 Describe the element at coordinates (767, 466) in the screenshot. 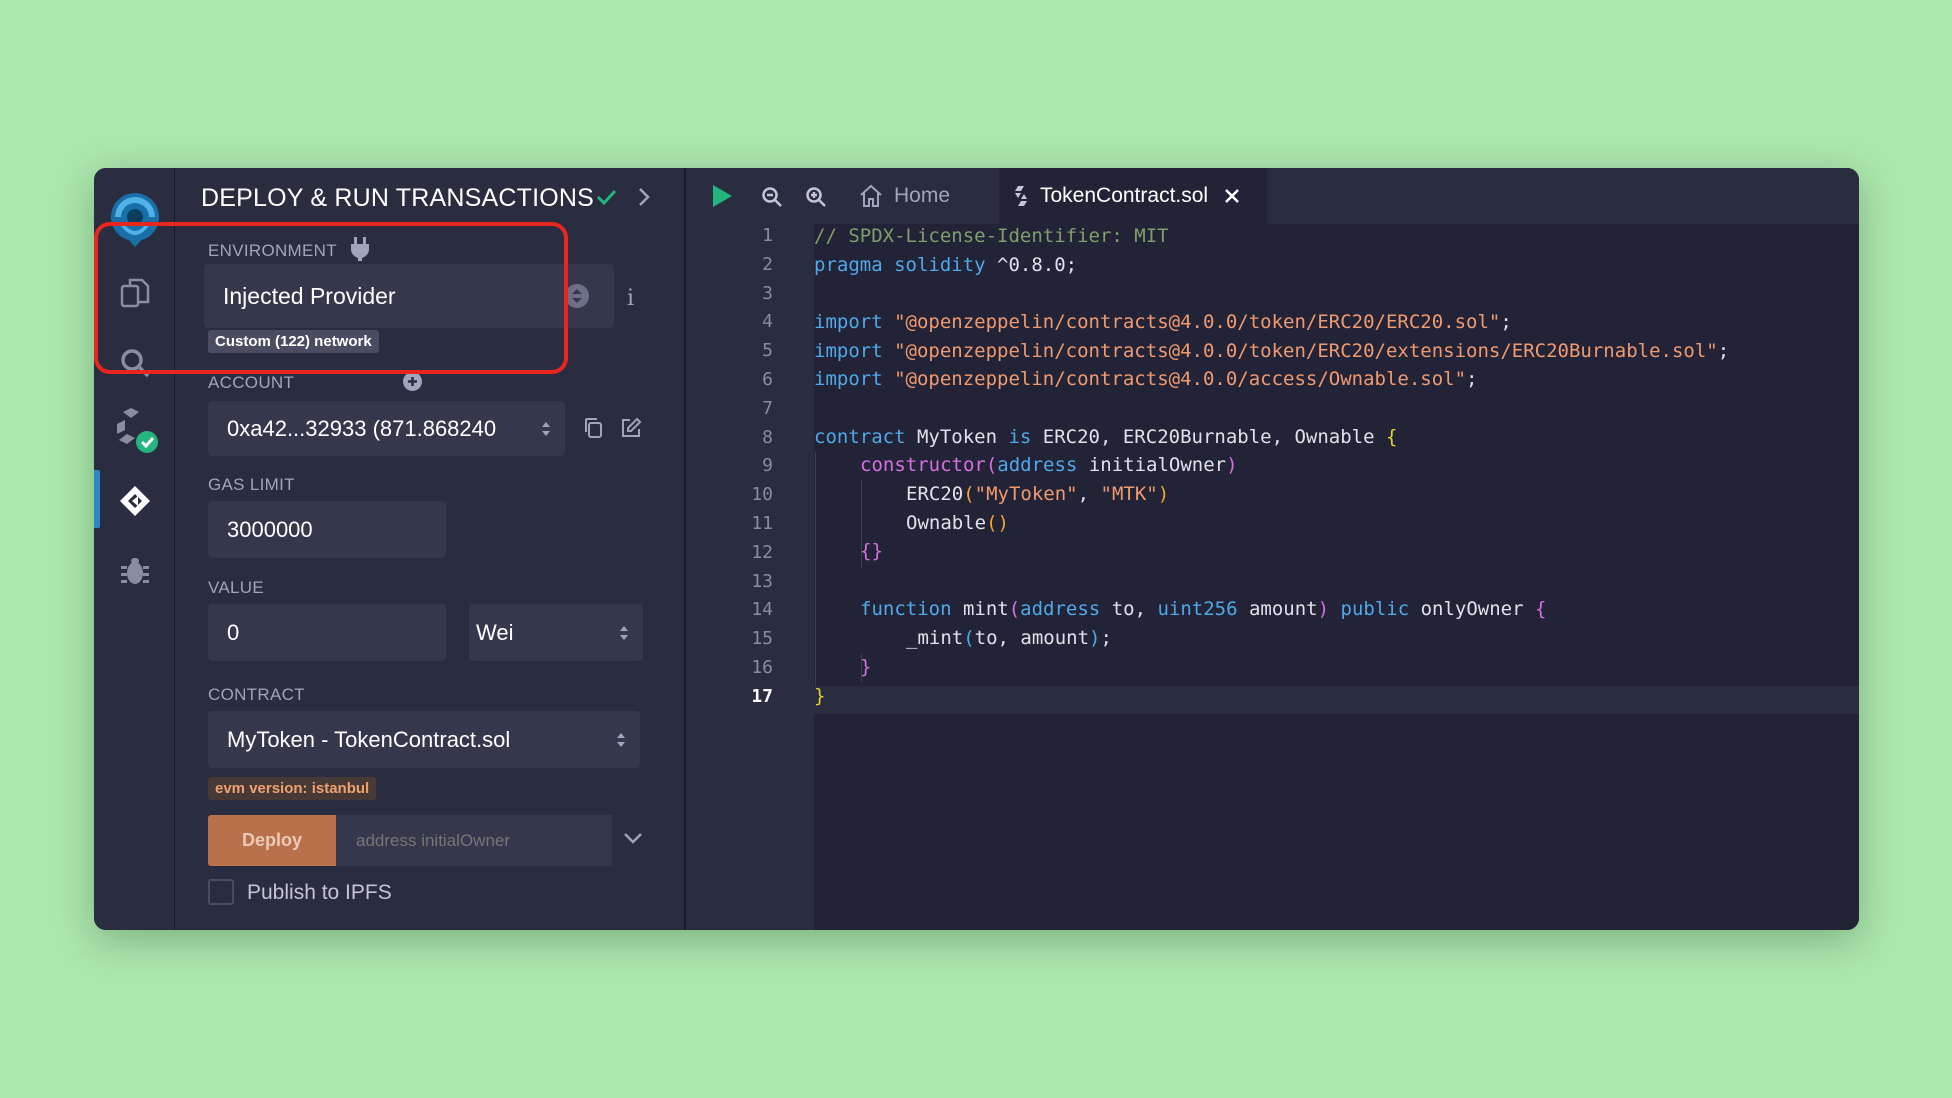

I see `line-number: 9` at that location.